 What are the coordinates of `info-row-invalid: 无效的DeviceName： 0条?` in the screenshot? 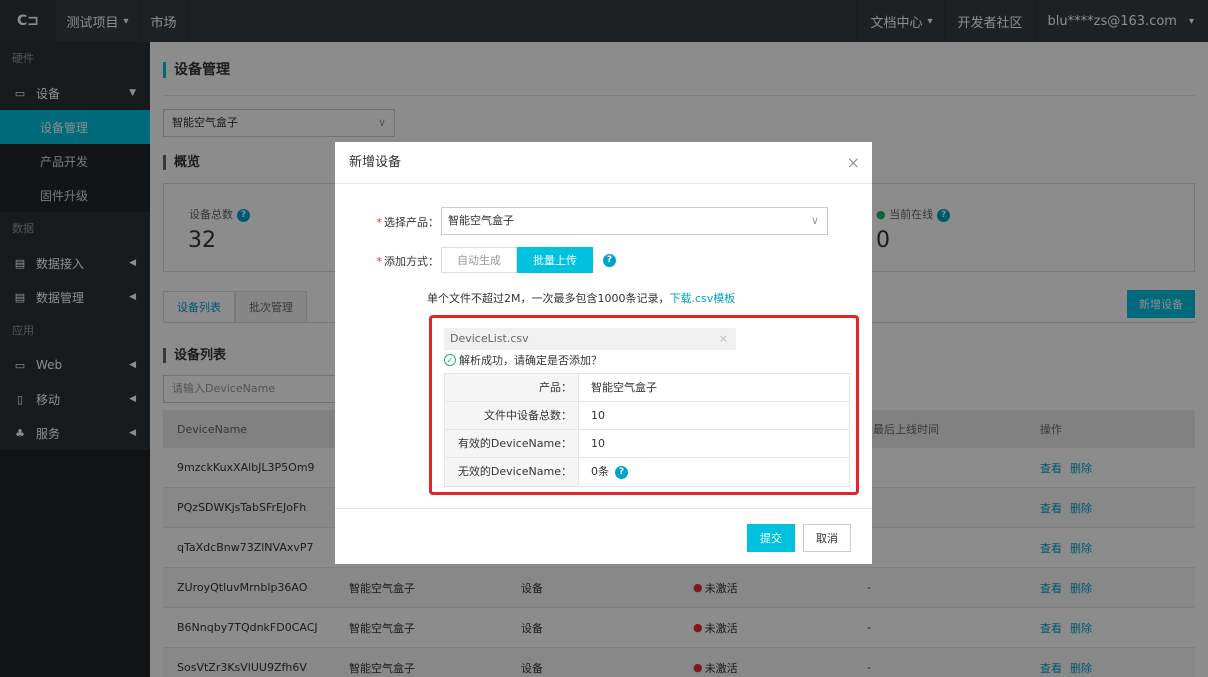 It's located at (647, 472).